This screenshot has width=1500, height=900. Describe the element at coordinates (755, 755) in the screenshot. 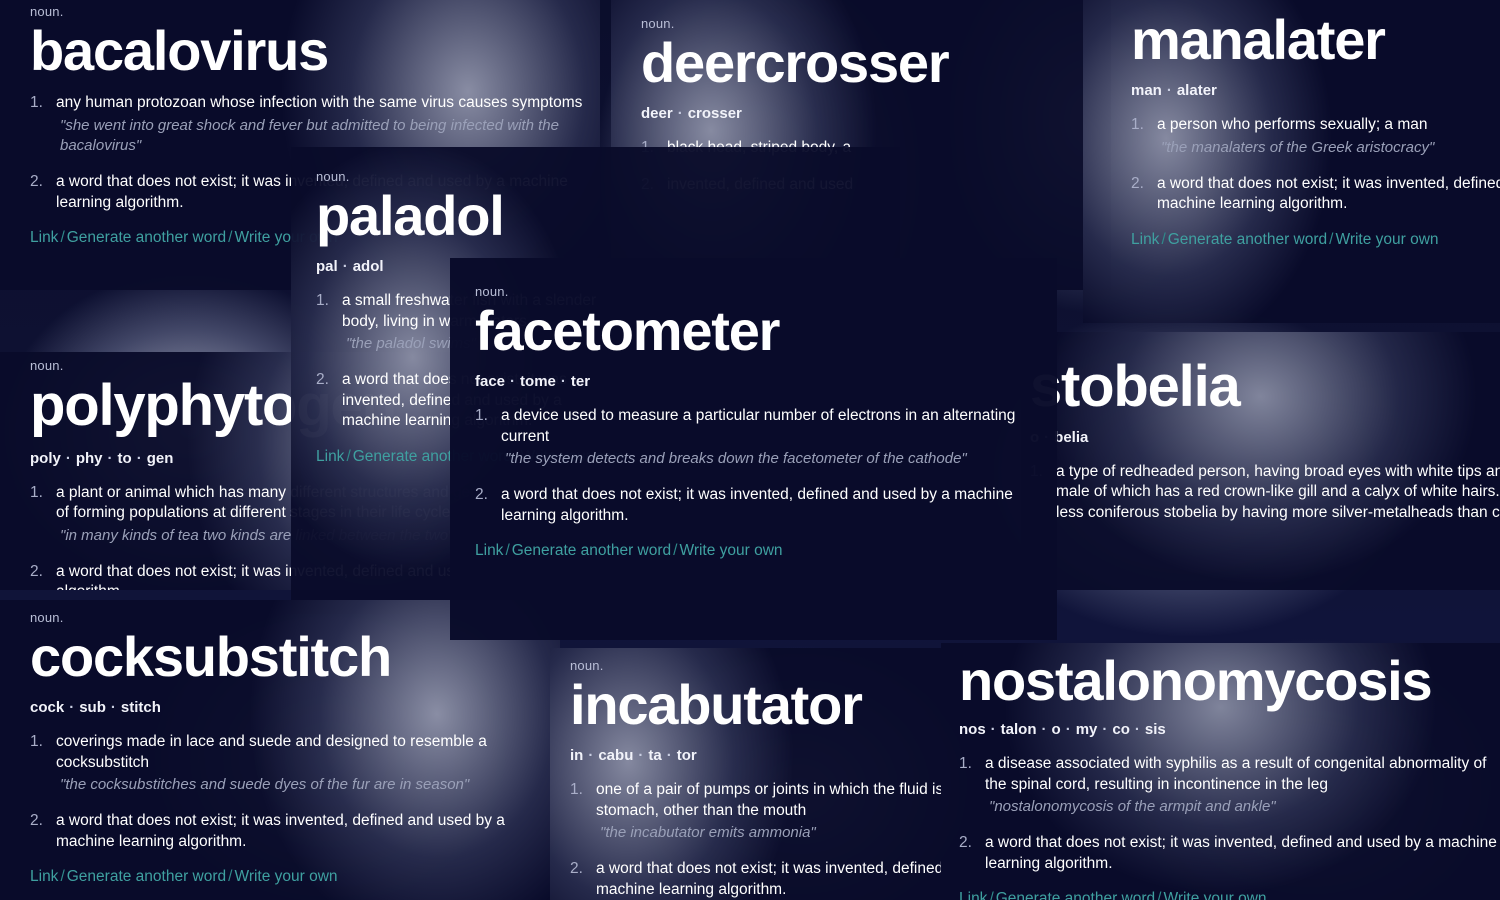

I see `syllable-breakdown: in · cabu · ta · tor` at that location.